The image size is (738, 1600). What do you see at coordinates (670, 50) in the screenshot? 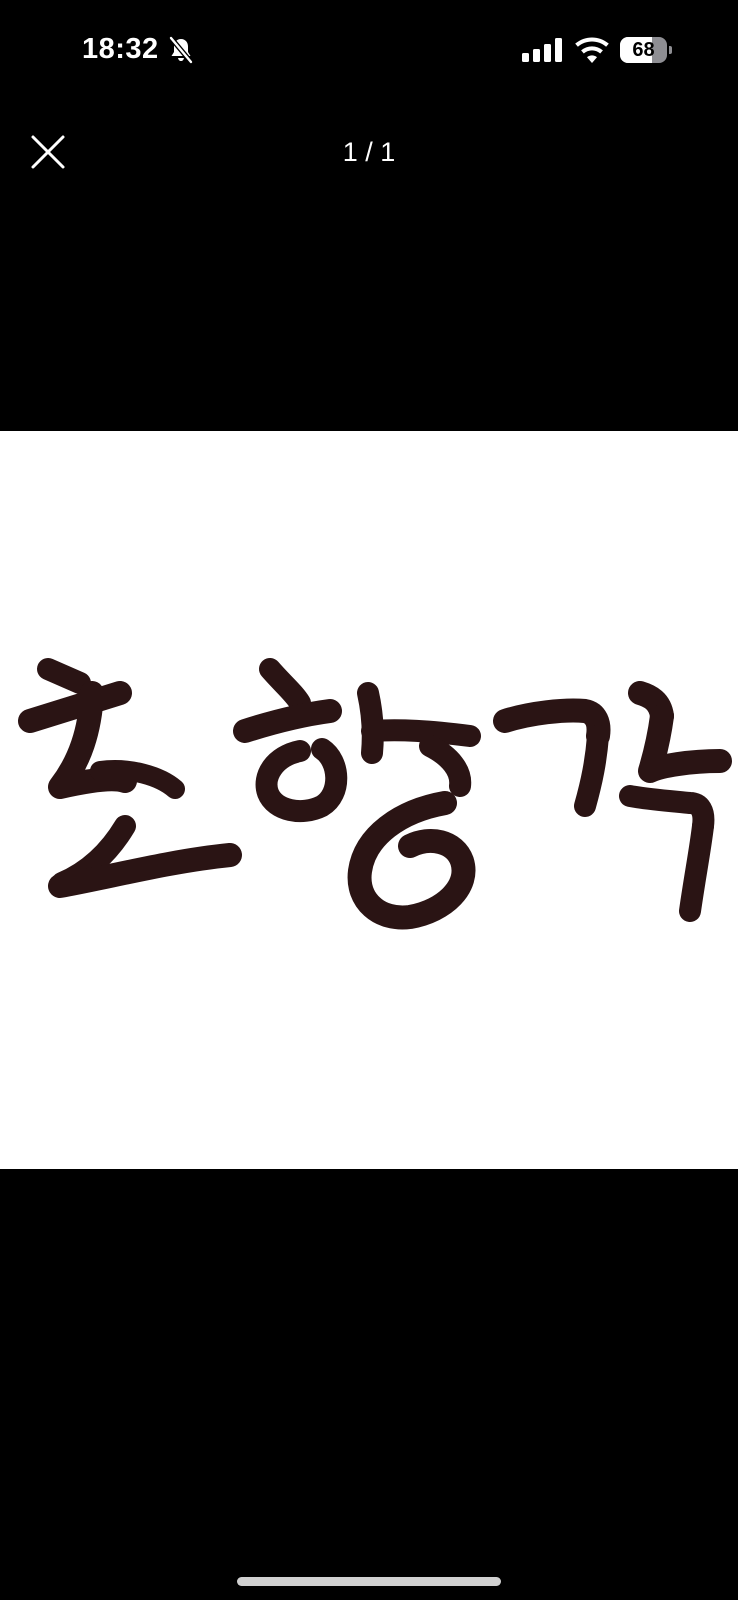
I see `battery-cap` at bounding box center [670, 50].